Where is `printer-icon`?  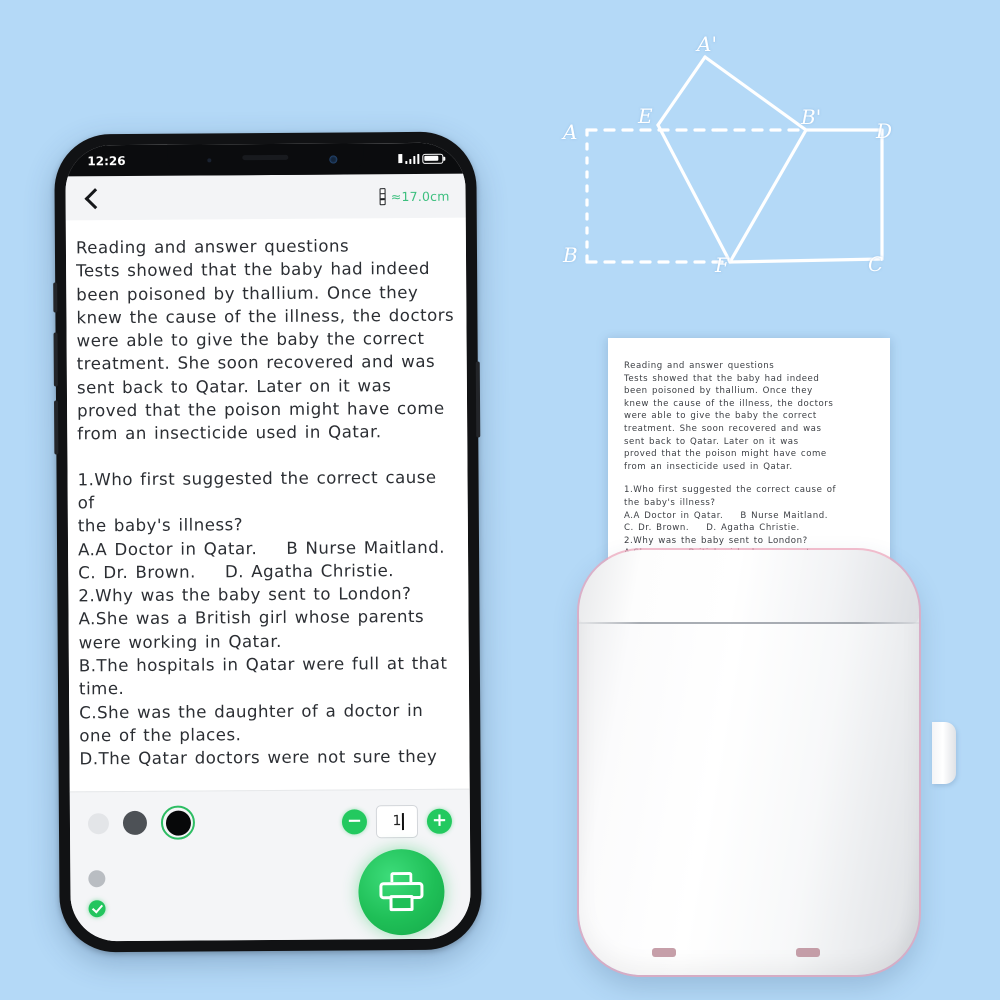
printer-icon is located at coordinates (401, 891).